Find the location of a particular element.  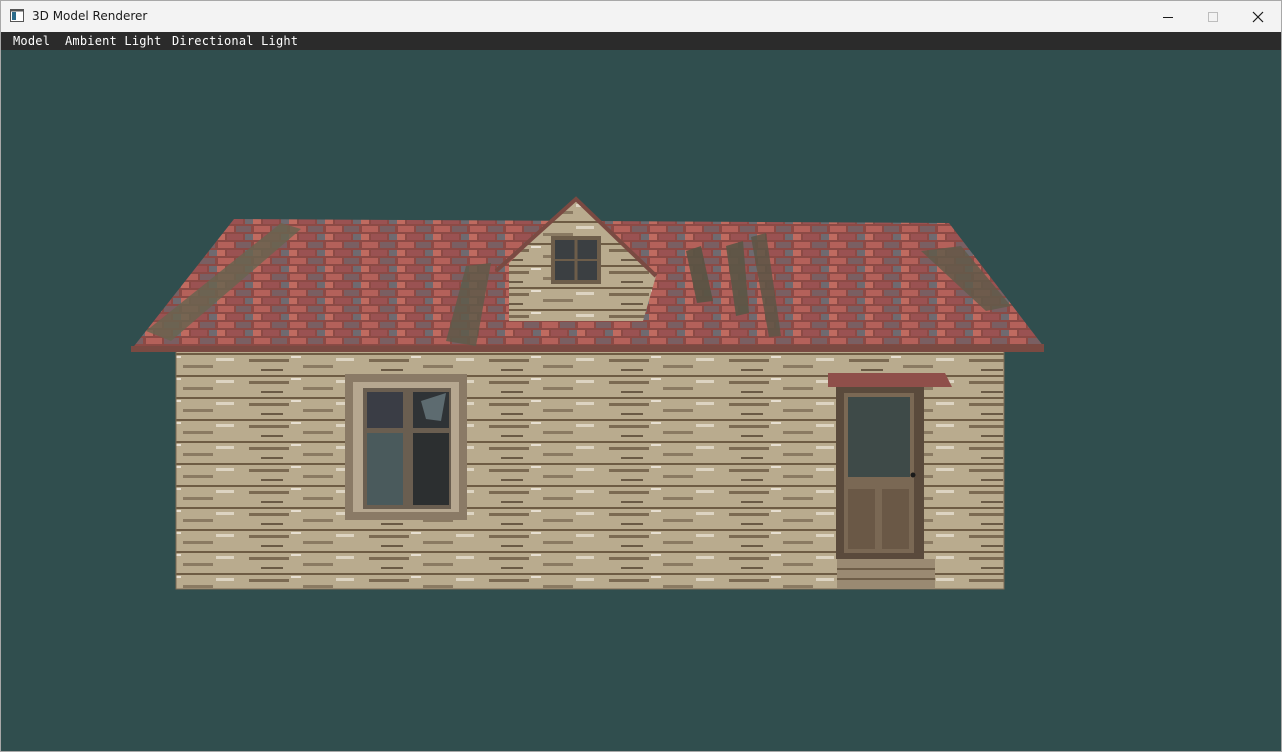

menu-bar: Model Ambient Light Directional Light is located at coordinates (641, 41).